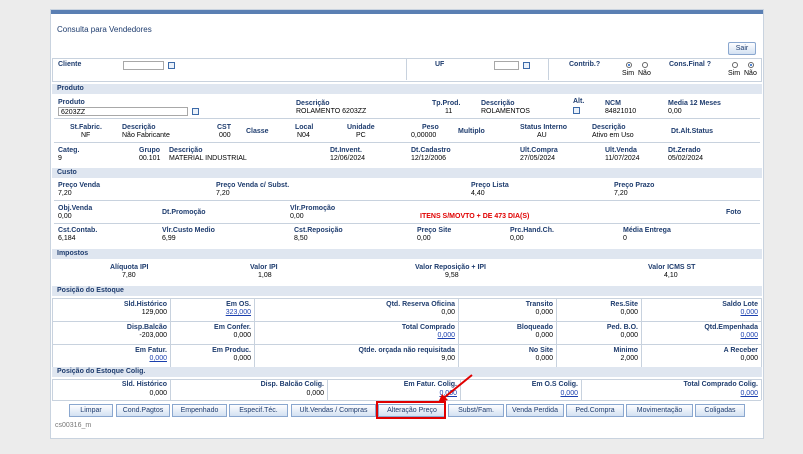 This screenshot has height=454, width=803. Describe the element at coordinates (731, 327) in the screenshot. I see `estoque-cell-label: Qtd.Empenhada` at that location.